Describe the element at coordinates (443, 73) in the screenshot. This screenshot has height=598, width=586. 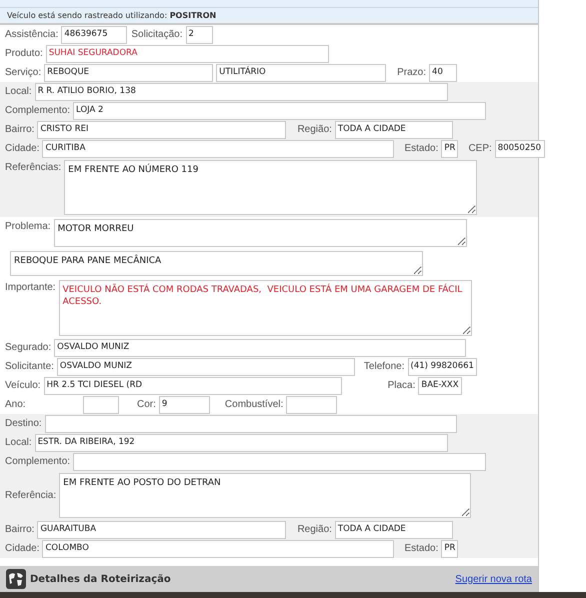
I see `text-field: 40` at that location.